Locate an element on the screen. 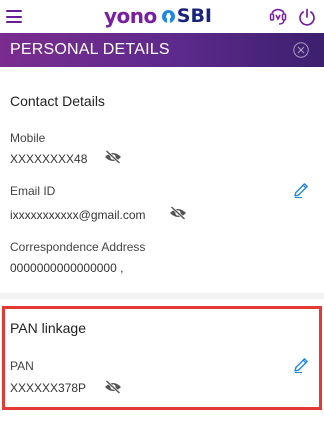 The height and width of the screenshot is (439, 324). power-icon is located at coordinates (307, 17).